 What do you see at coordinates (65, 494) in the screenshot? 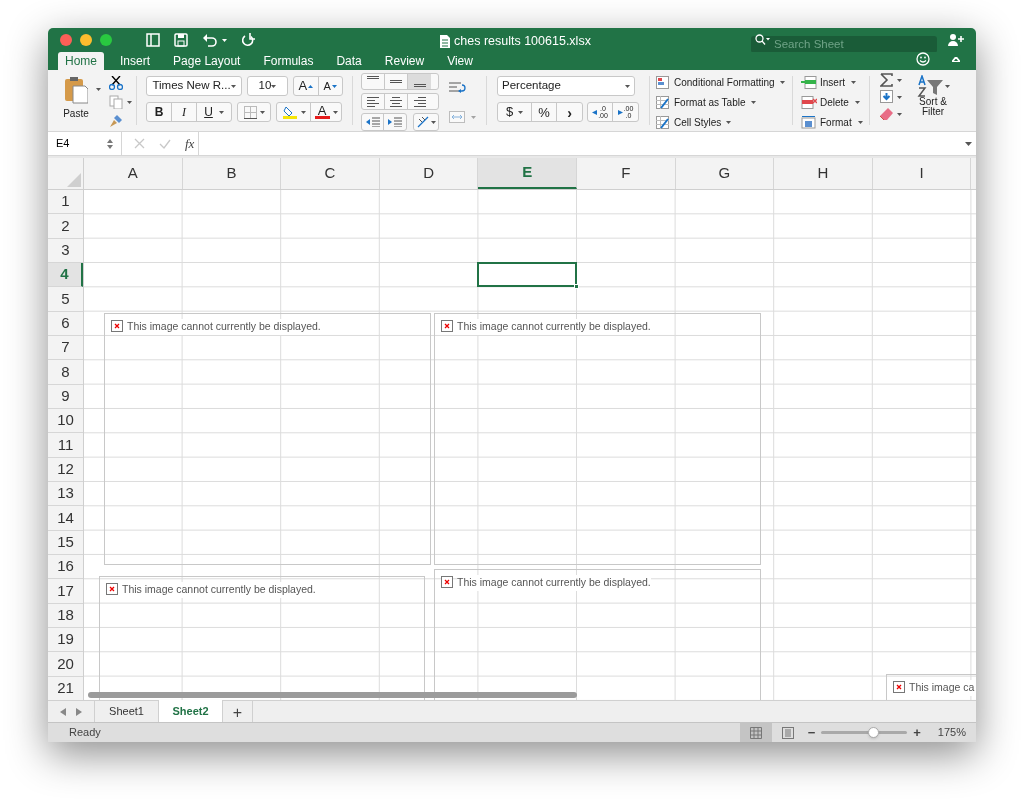
I see `row-header: 13` at bounding box center [65, 494].